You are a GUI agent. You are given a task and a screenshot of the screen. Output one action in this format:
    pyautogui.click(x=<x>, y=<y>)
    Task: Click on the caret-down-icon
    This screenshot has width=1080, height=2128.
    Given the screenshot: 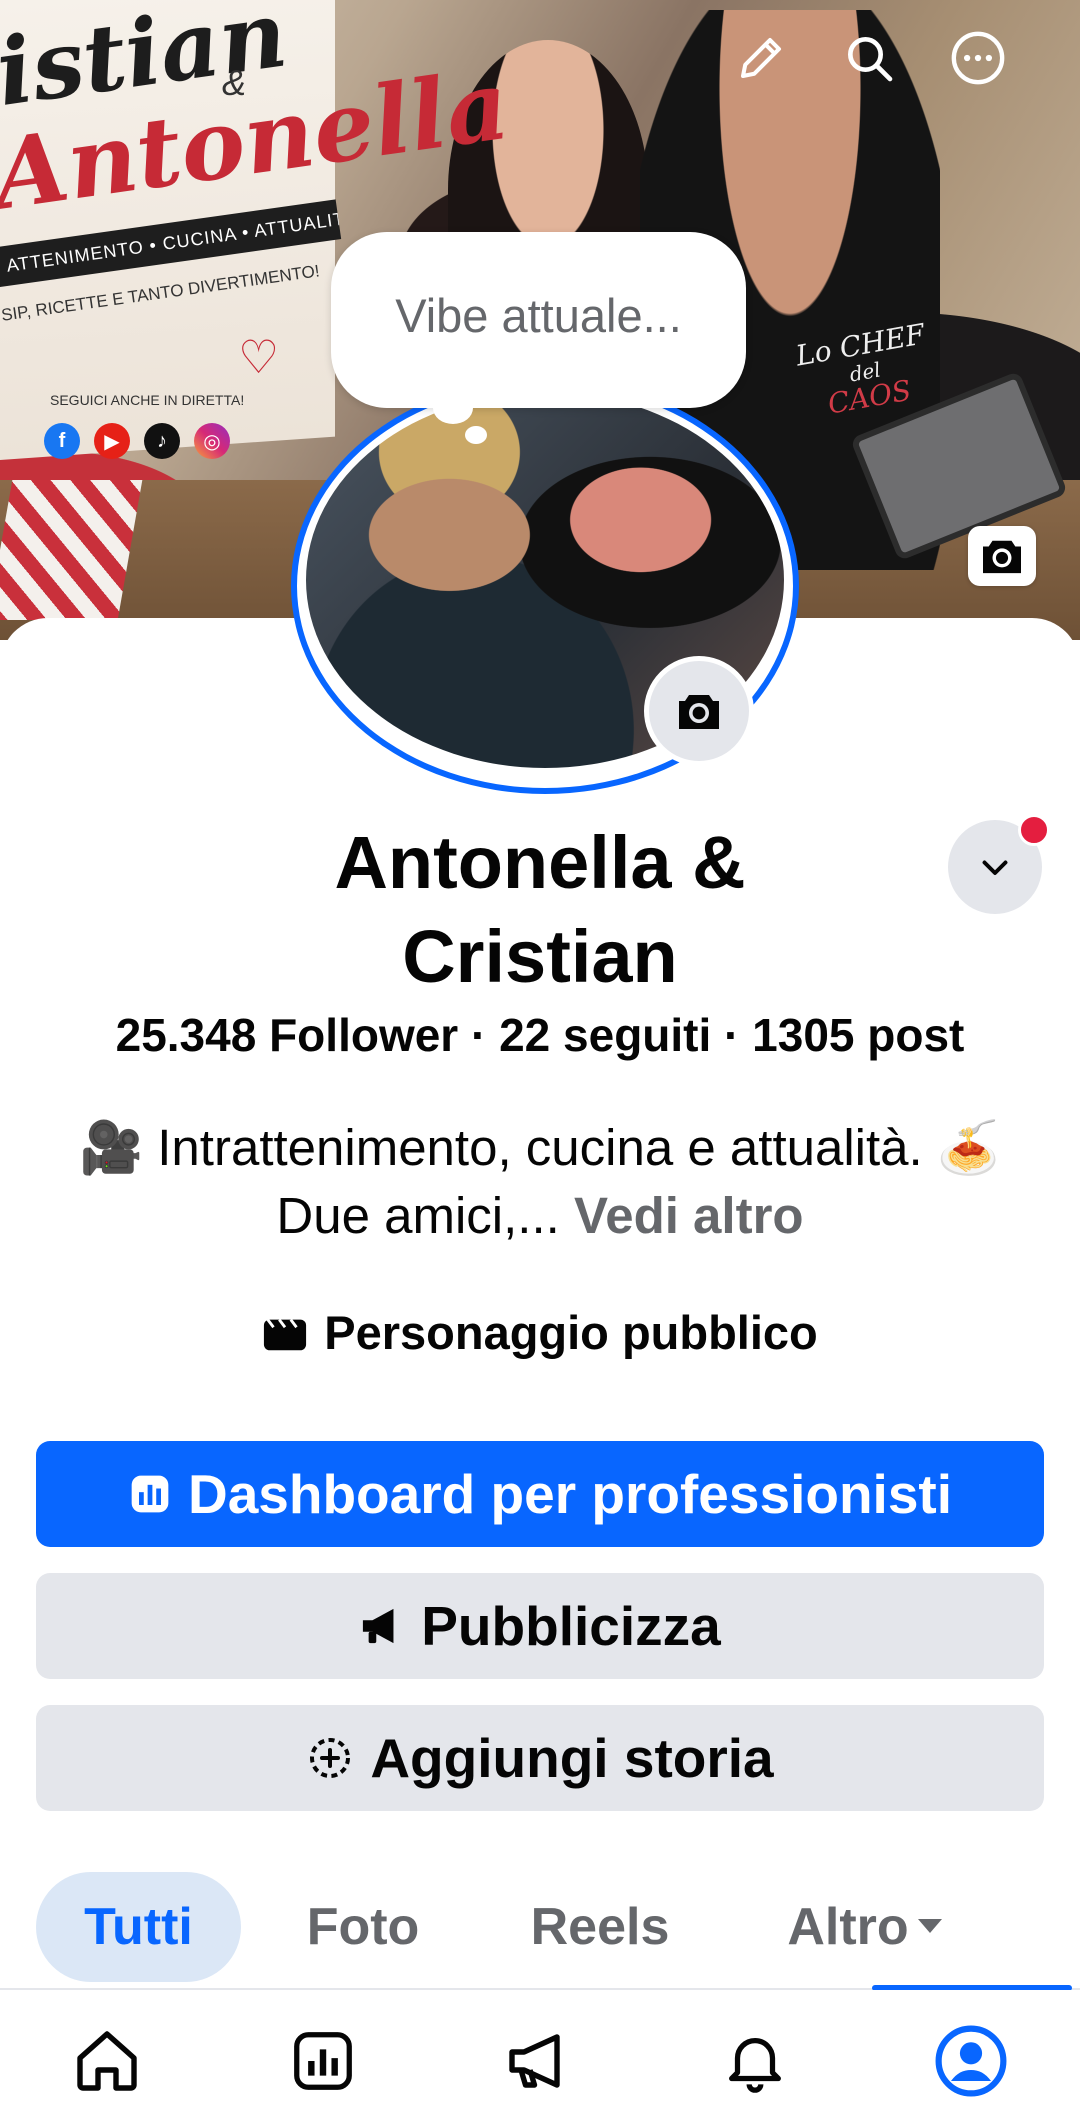 What is the action you would take?
    pyautogui.click(x=929, y=1926)
    